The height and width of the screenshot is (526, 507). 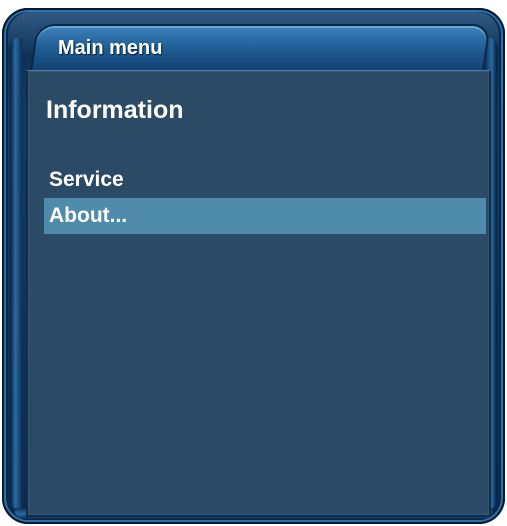 What do you see at coordinates (115, 110) in the screenshot?
I see `page-heading: Information` at bounding box center [115, 110].